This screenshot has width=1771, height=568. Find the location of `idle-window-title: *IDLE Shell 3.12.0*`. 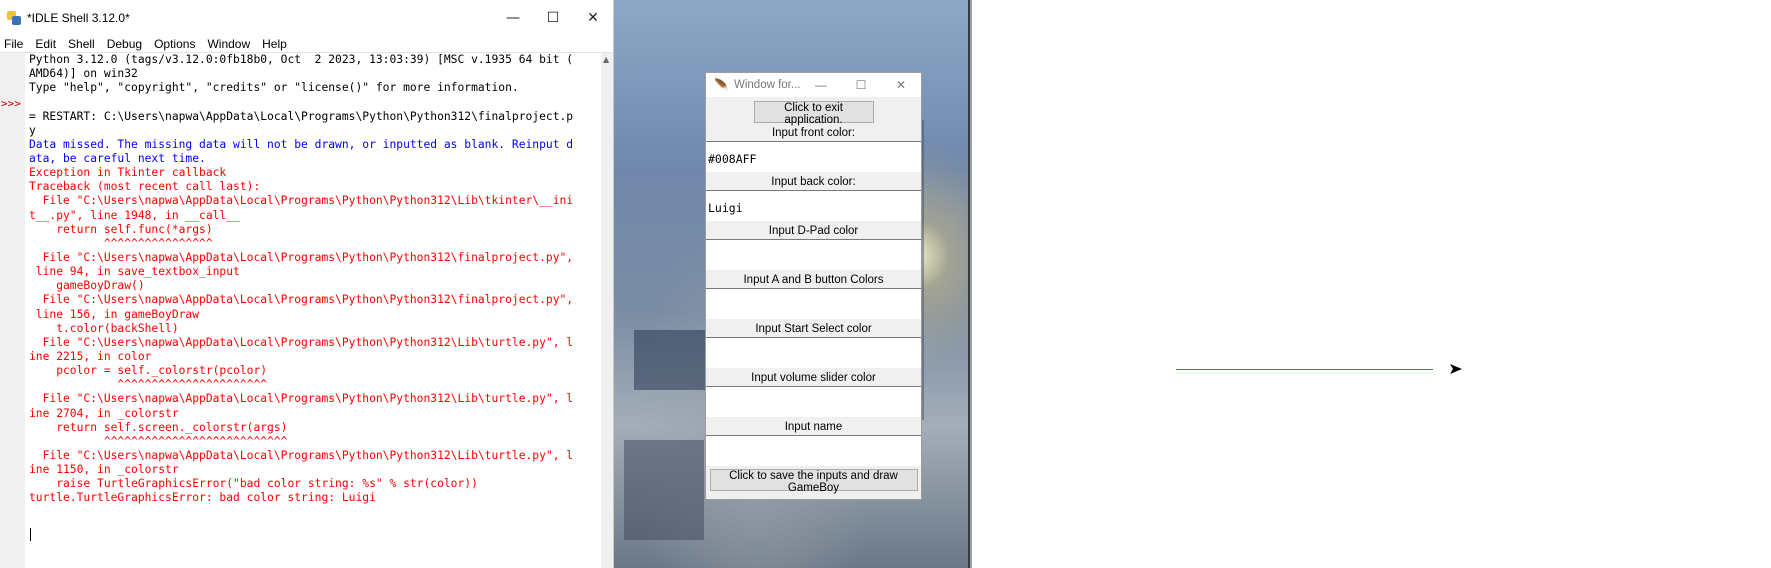

idle-window-title: *IDLE Shell 3.12.0* is located at coordinates (78, 18).